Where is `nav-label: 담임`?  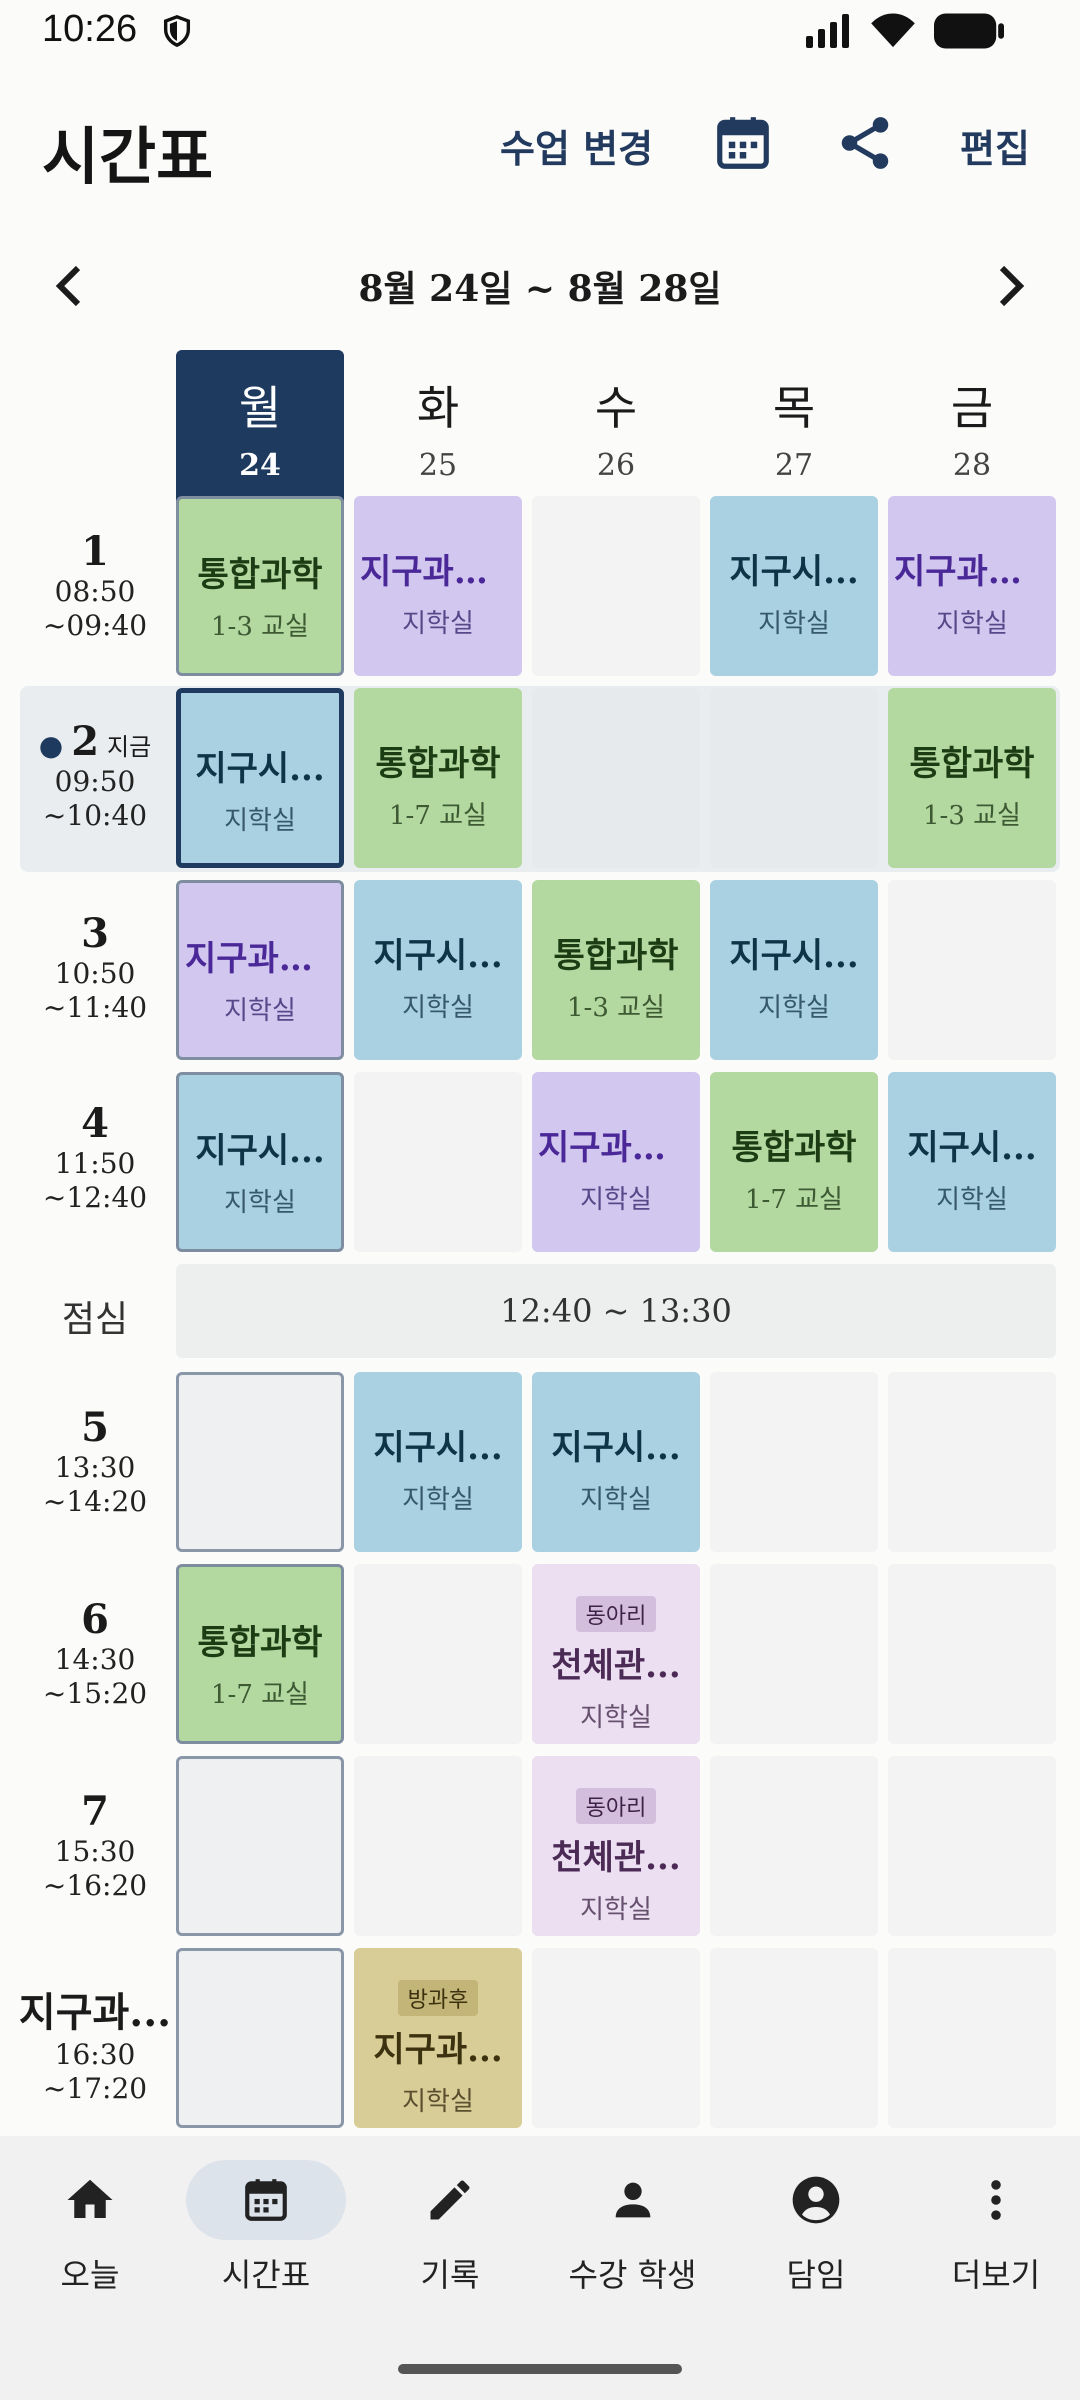 nav-label: 담임 is located at coordinates (816, 2275).